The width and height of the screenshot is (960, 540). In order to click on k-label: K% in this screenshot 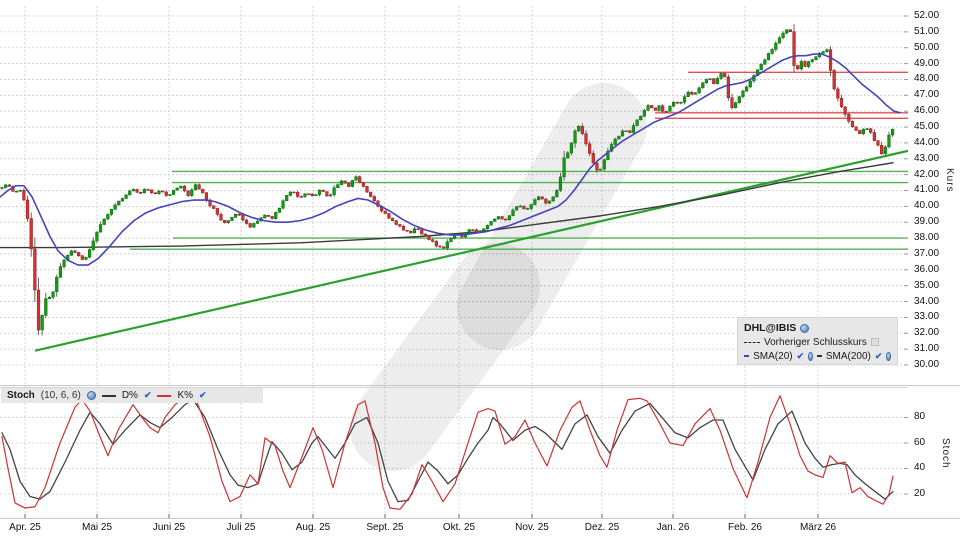, I will do `click(185, 395)`.